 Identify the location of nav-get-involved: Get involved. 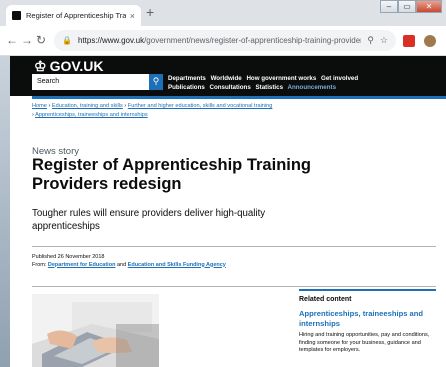
(339, 78).